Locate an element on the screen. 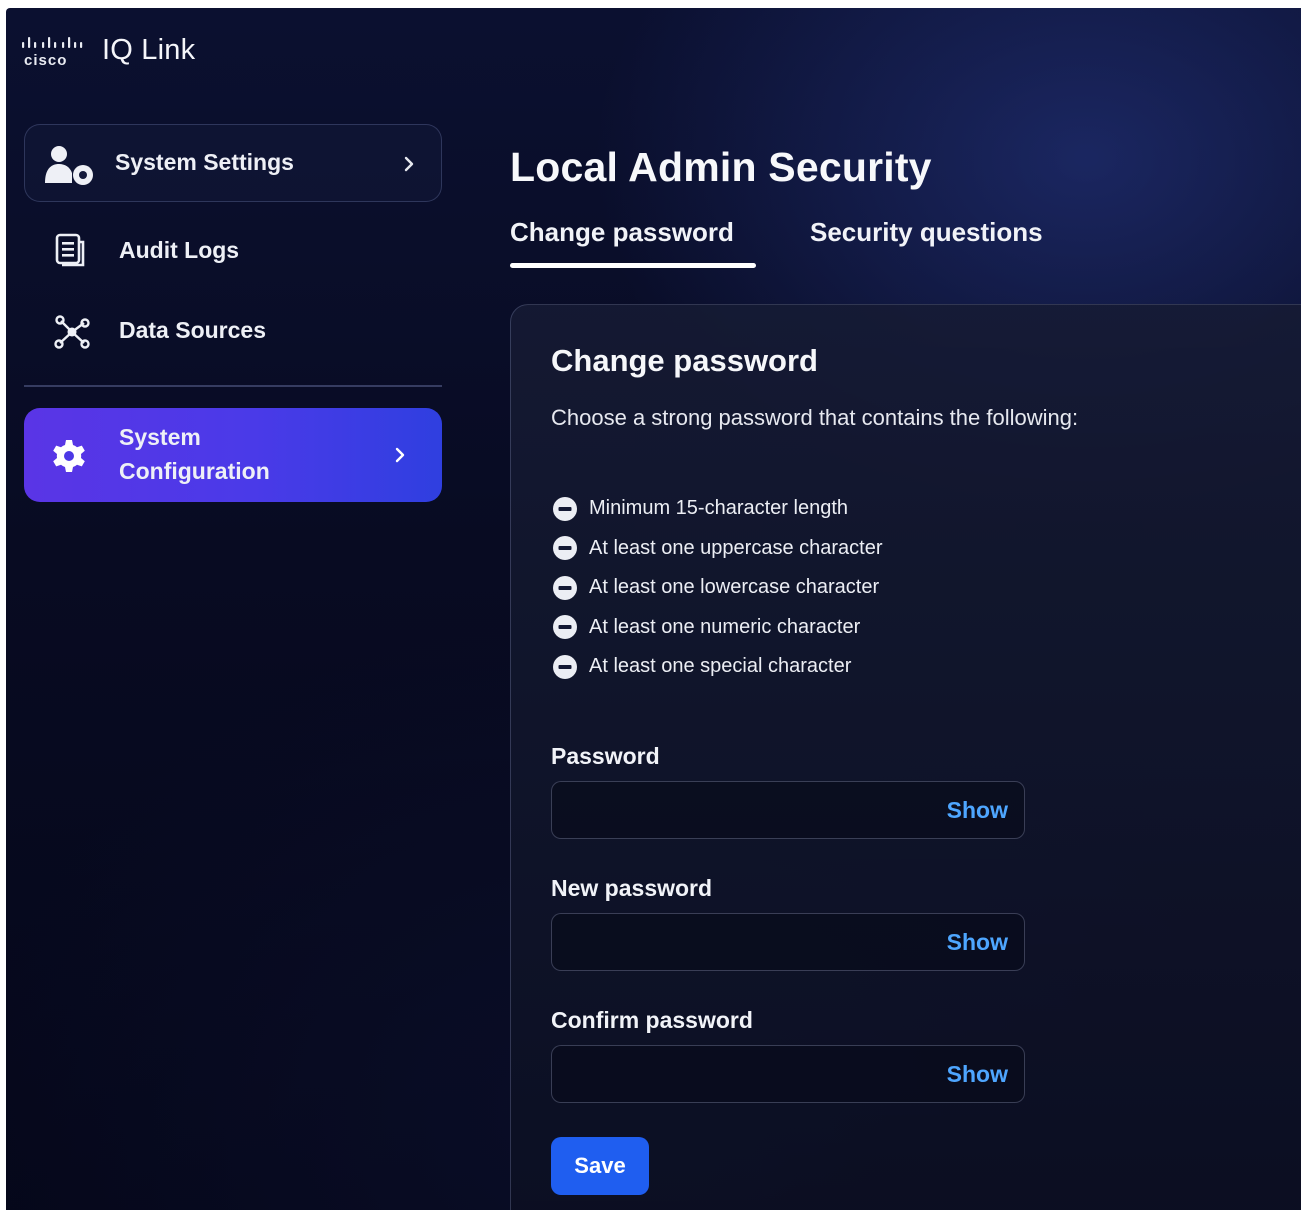 The image size is (1301, 1210). sidebar-item-audit-logs: Audit Logs is located at coordinates (233, 250).